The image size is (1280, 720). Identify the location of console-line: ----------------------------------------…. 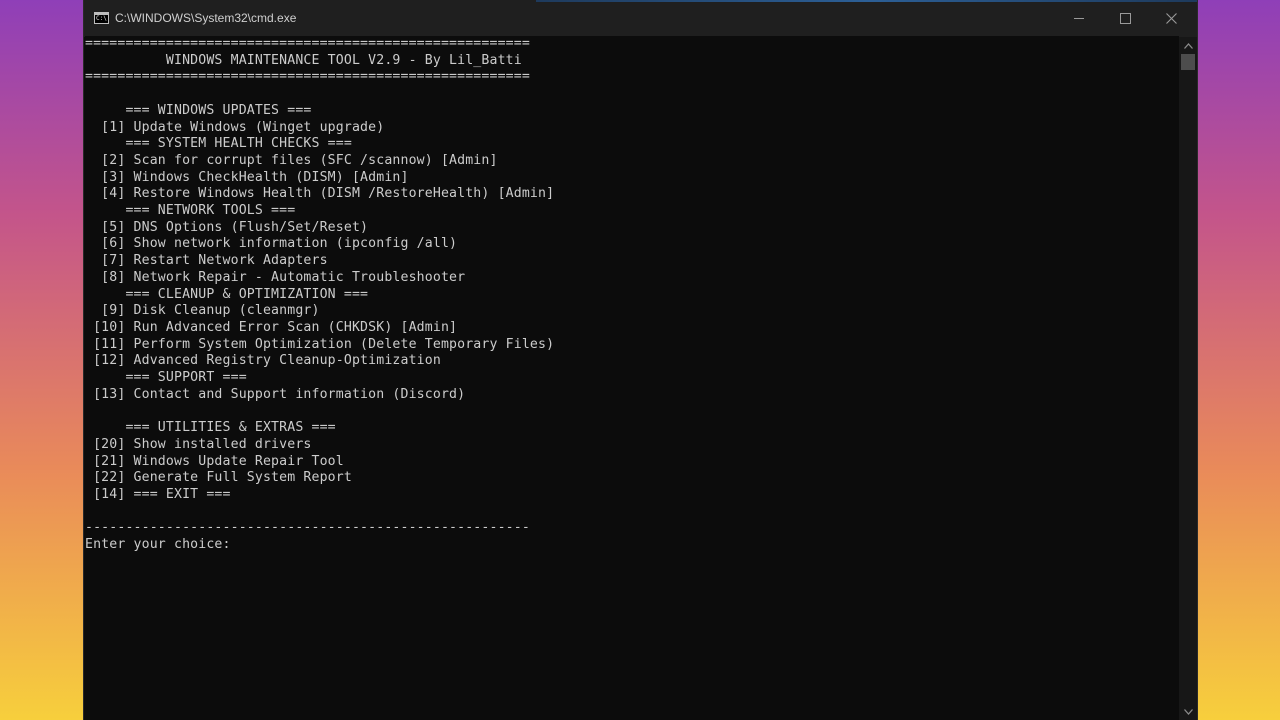
(307, 528).